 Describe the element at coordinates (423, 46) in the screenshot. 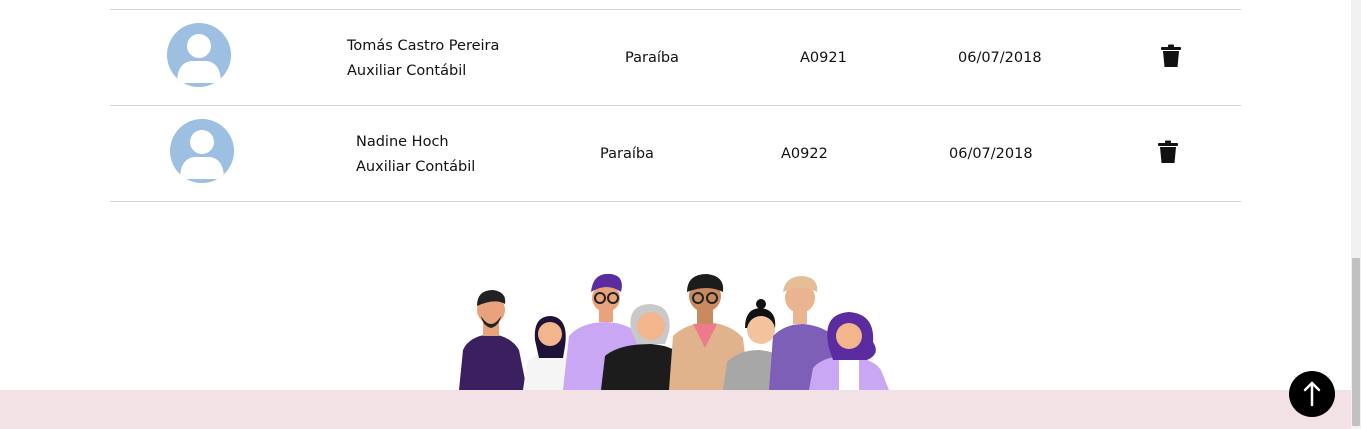

I see `employee-name: Tomás Castro Pereira` at that location.